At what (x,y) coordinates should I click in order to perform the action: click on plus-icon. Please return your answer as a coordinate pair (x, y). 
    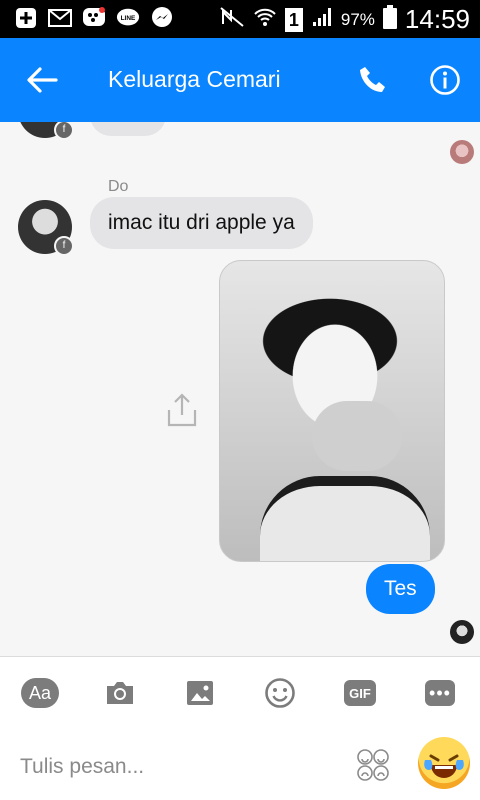
    Looking at the image, I should click on (26, 18).